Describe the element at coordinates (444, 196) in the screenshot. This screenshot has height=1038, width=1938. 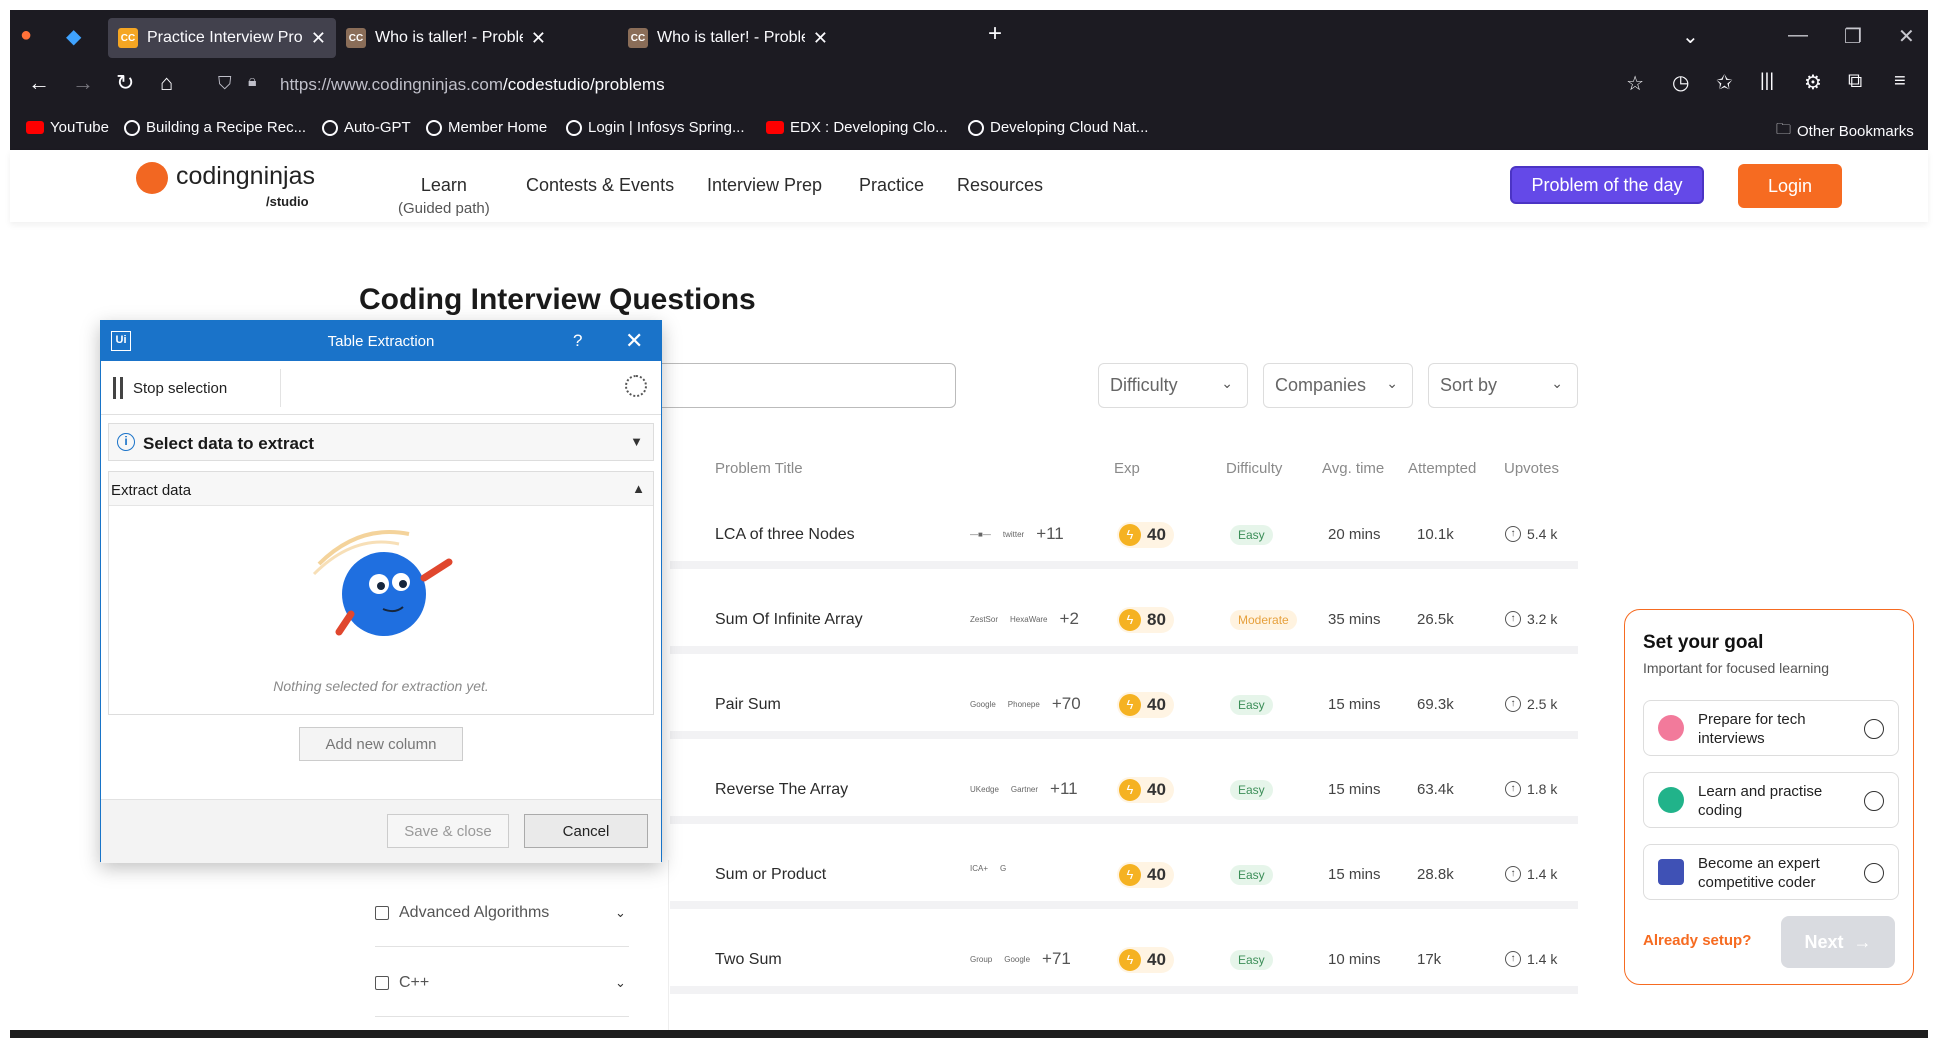
I see `nav-learn: Learn (Guided path)` at that location.